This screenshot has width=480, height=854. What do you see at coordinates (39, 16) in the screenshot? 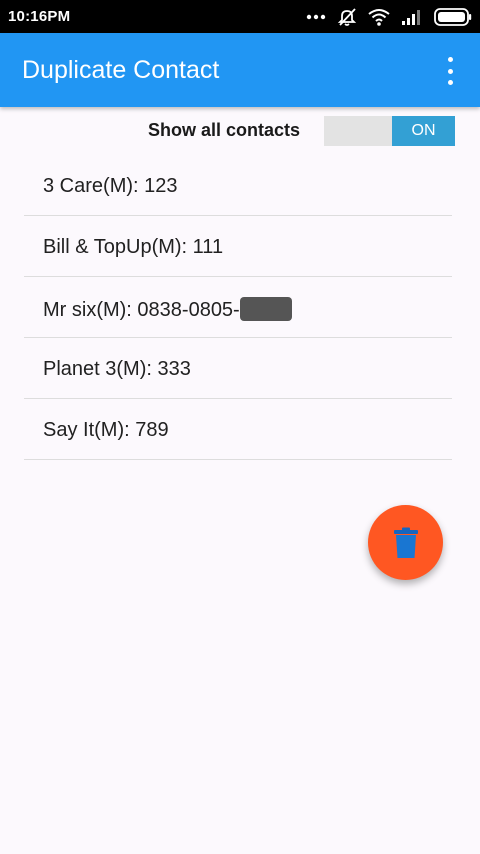
I see `status-time: 10:16PM` at bounding box center [39, 16].